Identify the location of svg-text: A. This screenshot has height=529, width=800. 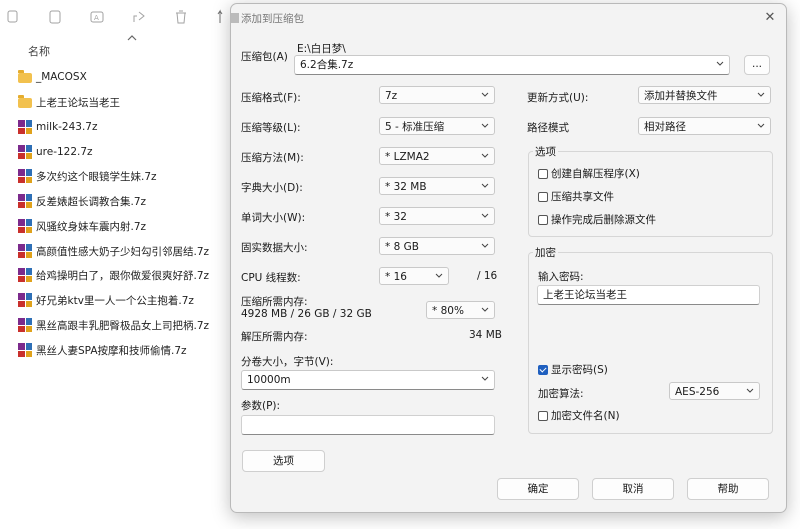
(96, 18).